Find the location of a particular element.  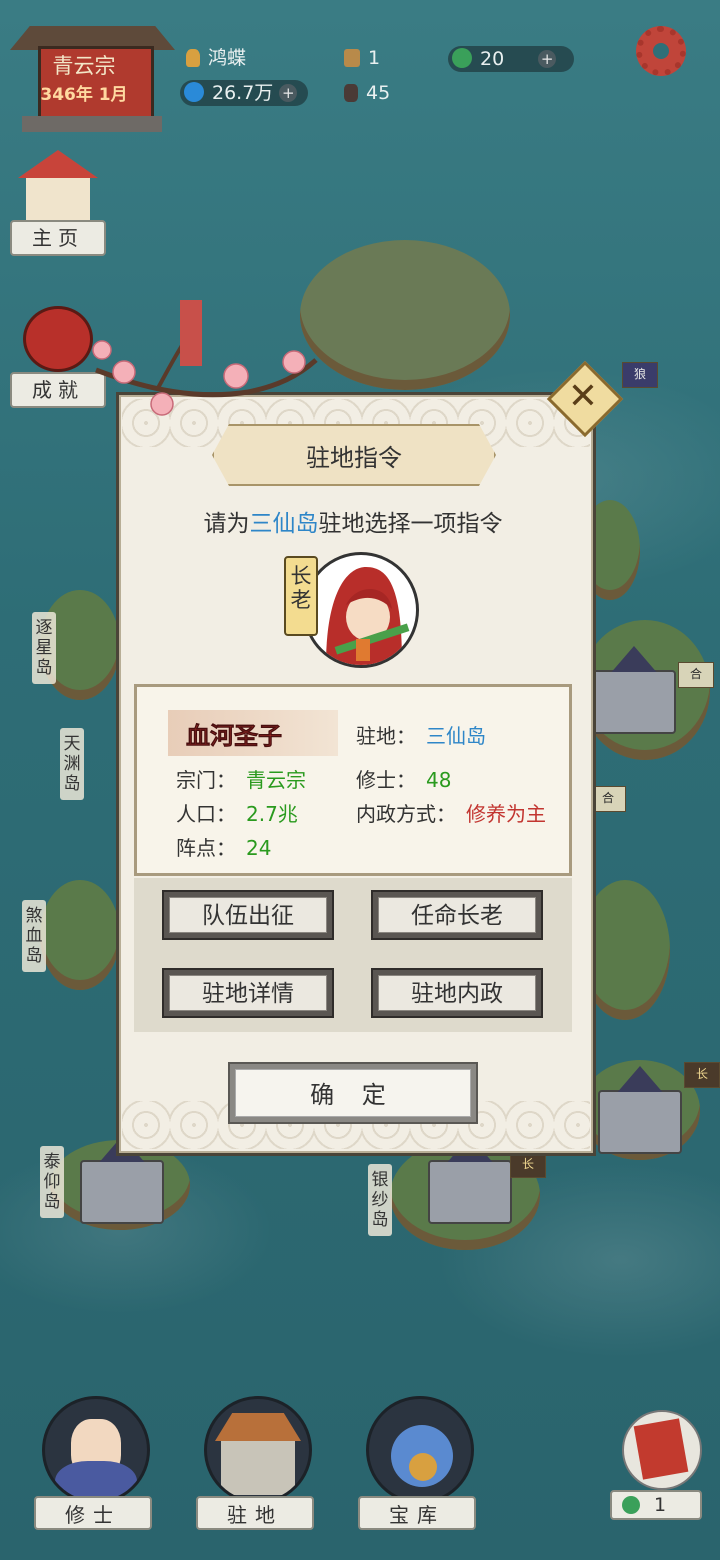

sect-value: 青云宗 is located at coordinates (276, 780).